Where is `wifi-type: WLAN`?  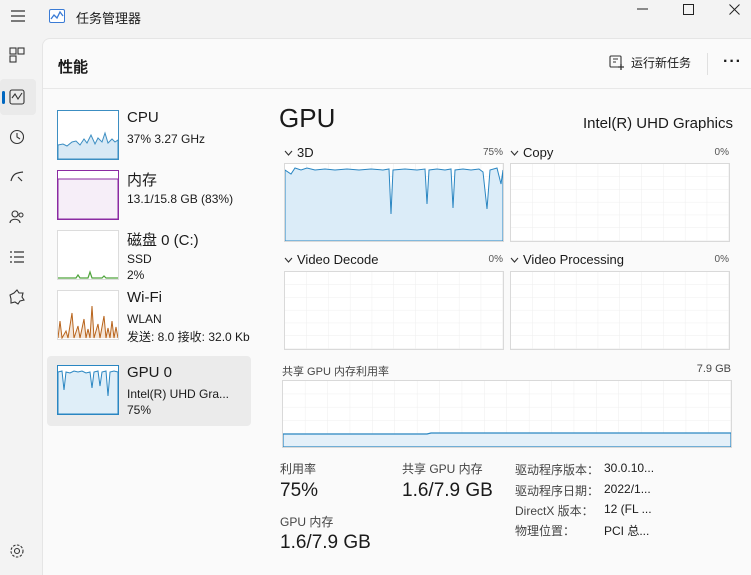 wifi-type: WLAN is located at coordinates (144, 319).